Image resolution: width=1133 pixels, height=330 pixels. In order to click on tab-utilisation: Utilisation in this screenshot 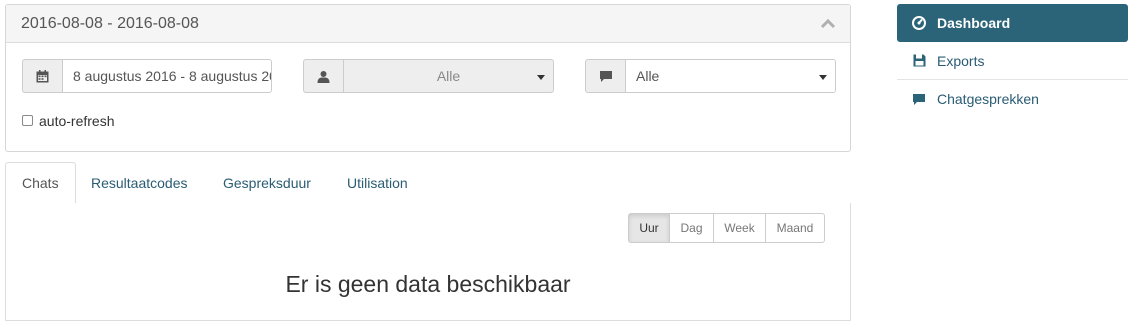, I will do `click(377, 183)`.